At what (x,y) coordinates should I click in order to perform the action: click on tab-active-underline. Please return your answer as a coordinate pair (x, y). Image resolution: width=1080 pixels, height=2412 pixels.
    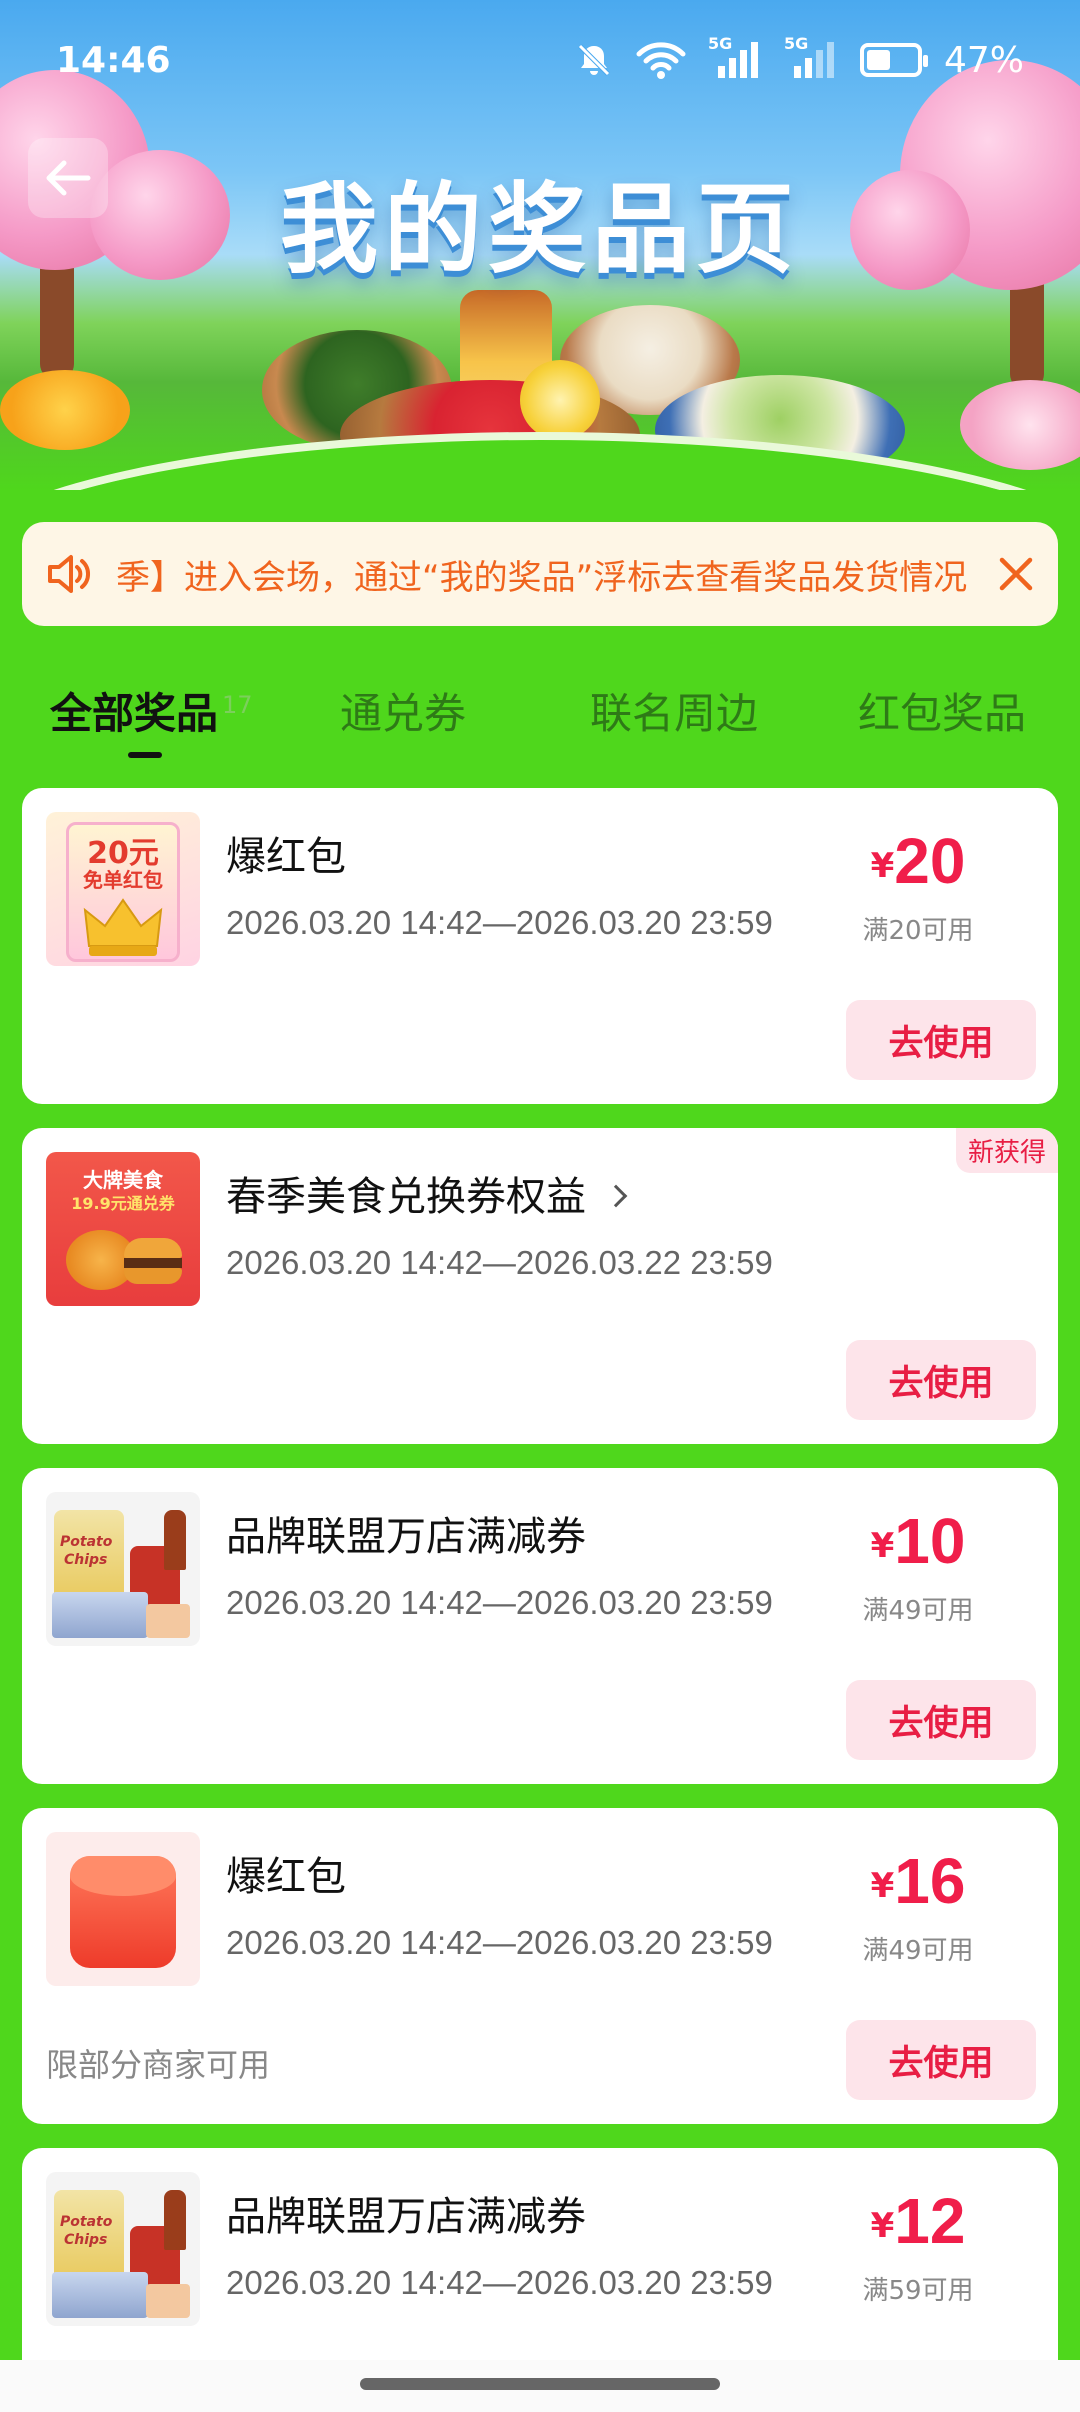
    Looking at the image, I should click on (145, 754).